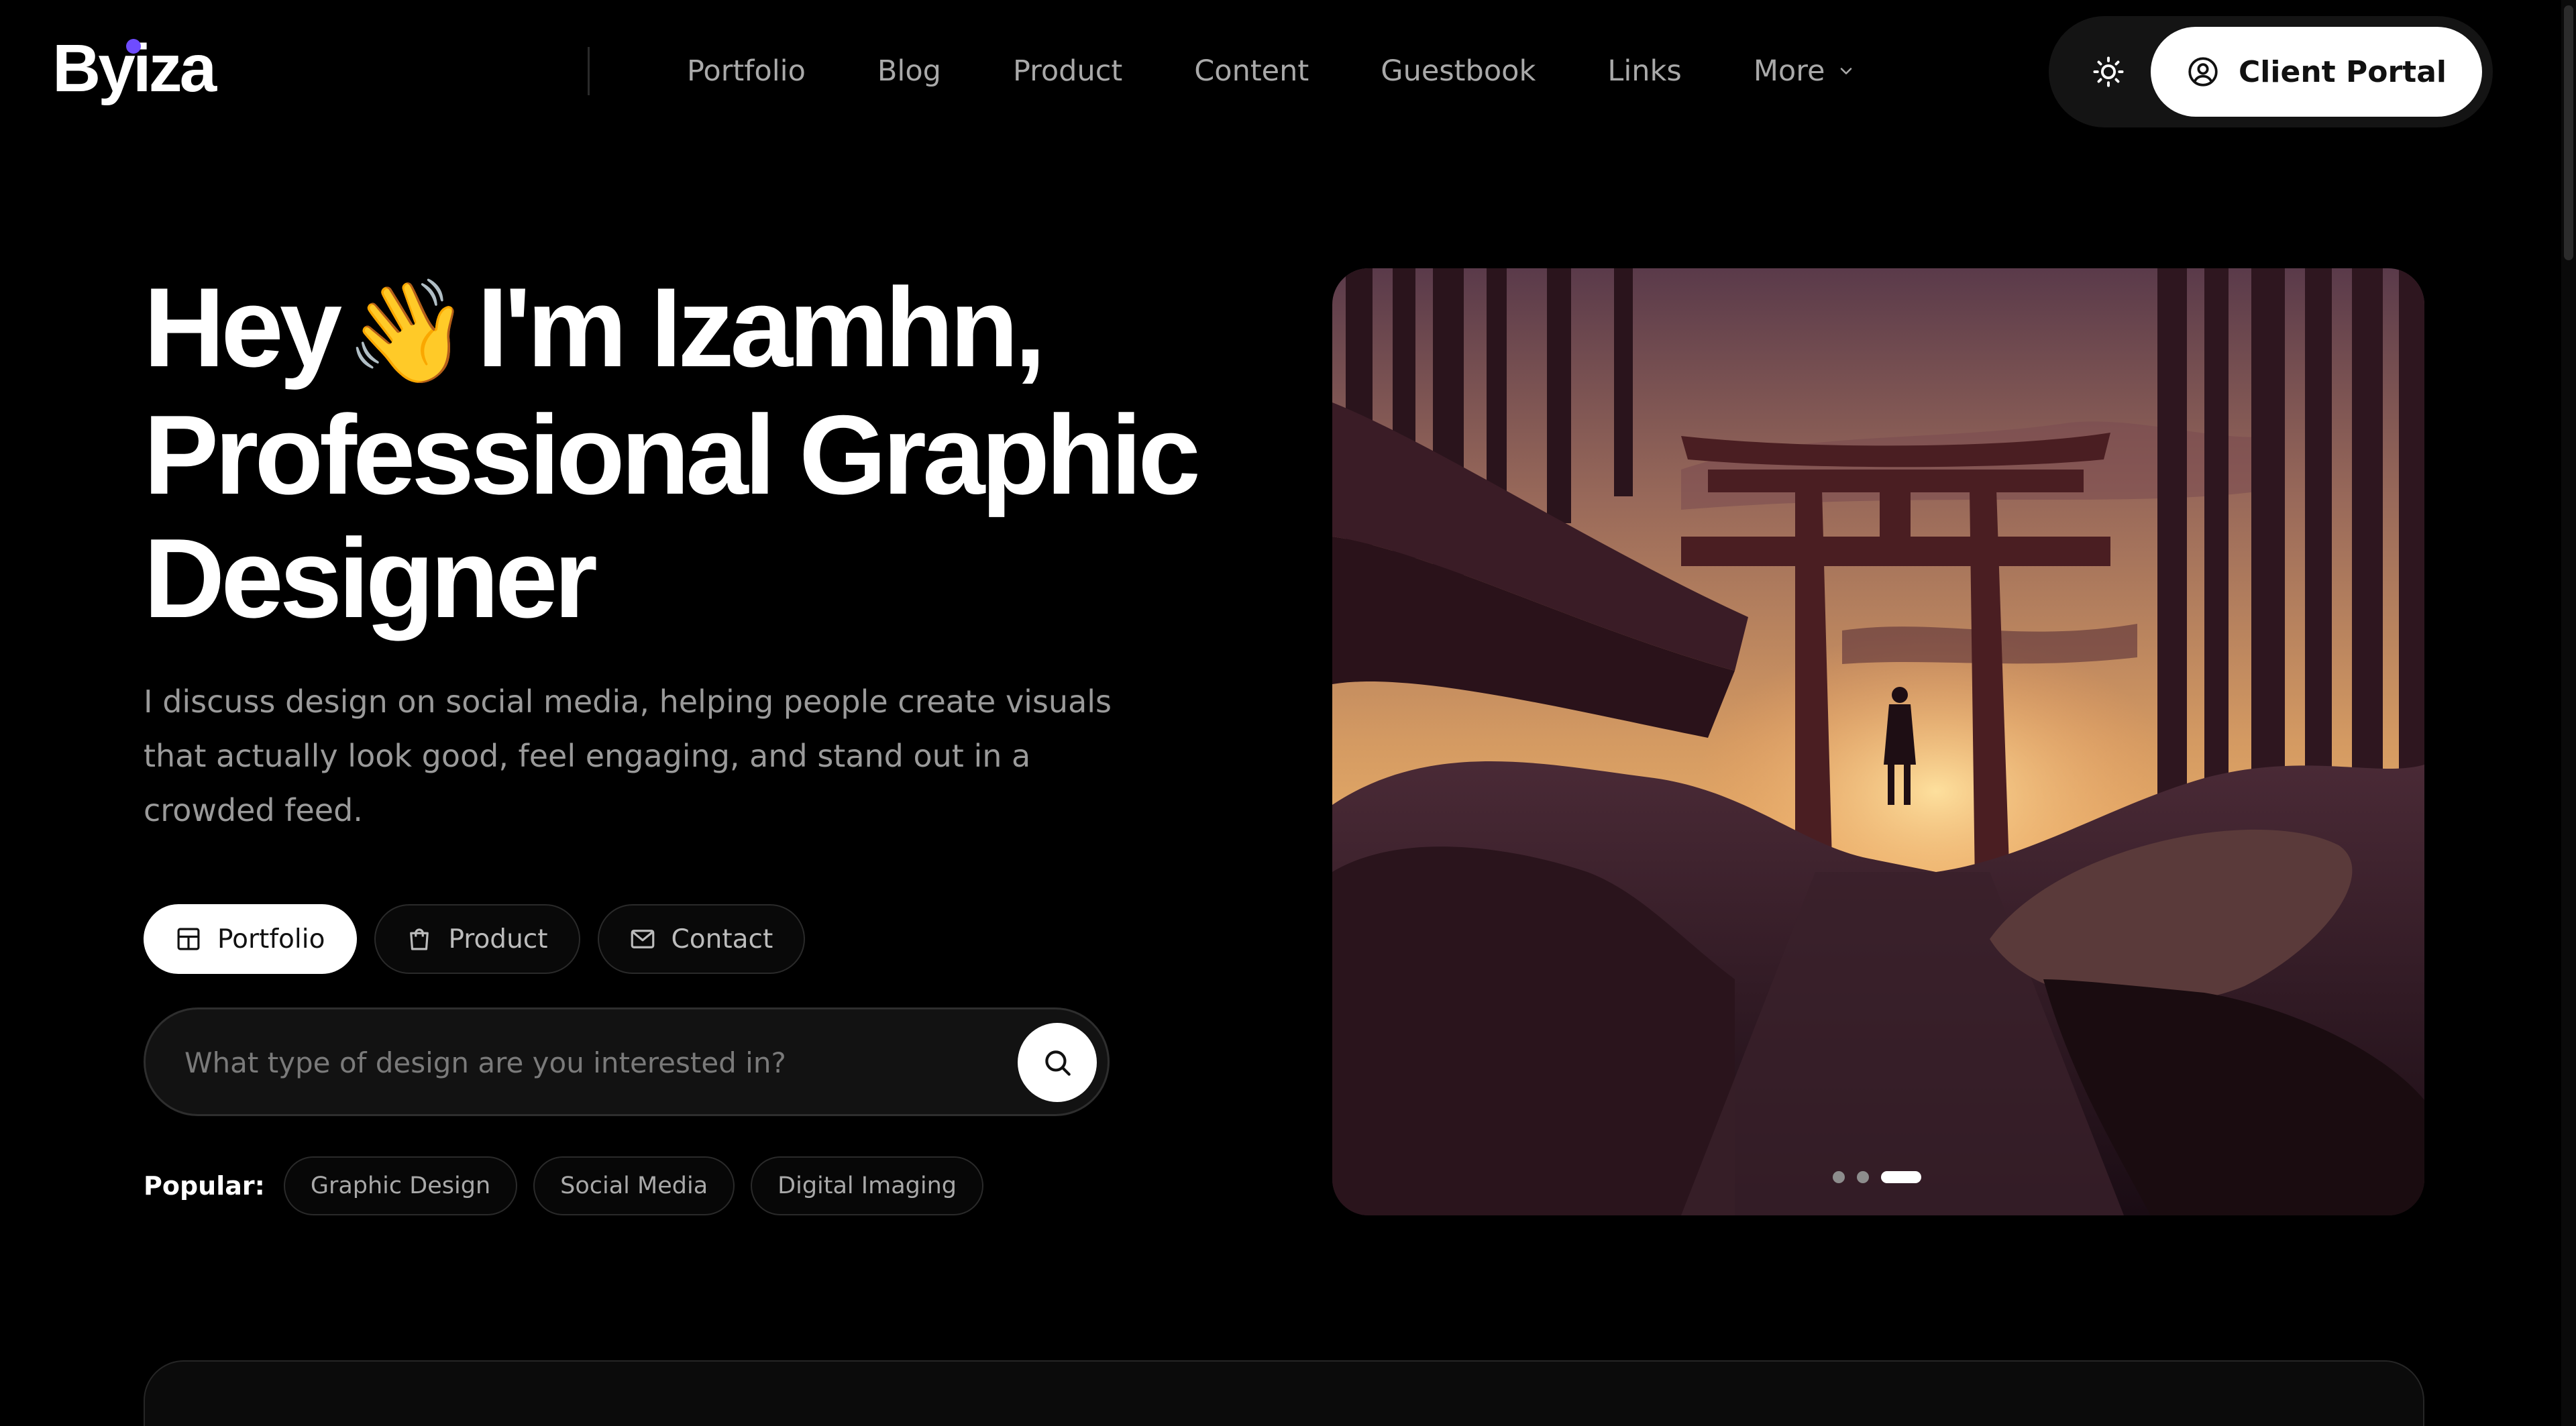 Image resolution: width=2576 pixels, height=1426 pixels. What do you see at coordinates (1846, 71) in the screenshot?
I see `chevron-down-icon` at bounding box center [1846, 71].